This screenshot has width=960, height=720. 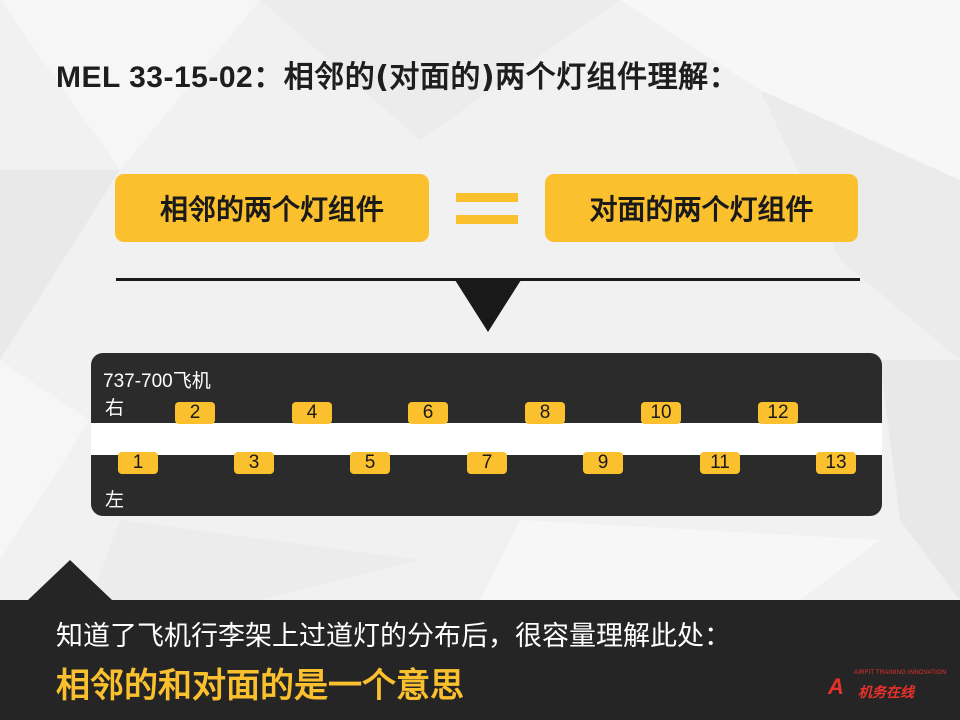 I want to click on light-right-1: 2, so click(x=195, y=413).